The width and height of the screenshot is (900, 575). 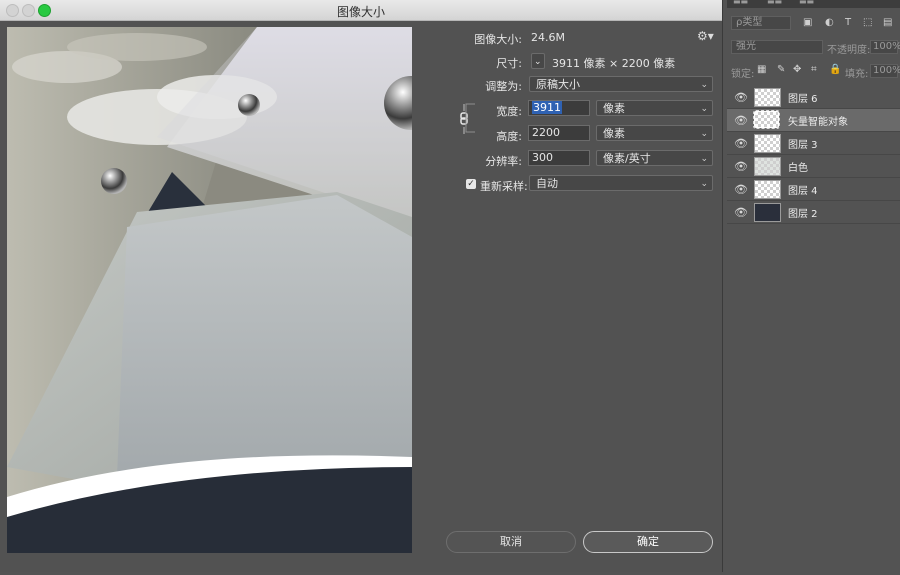 I want to click on layer-filter-select: ρ类型, so click(x=761, y=23).